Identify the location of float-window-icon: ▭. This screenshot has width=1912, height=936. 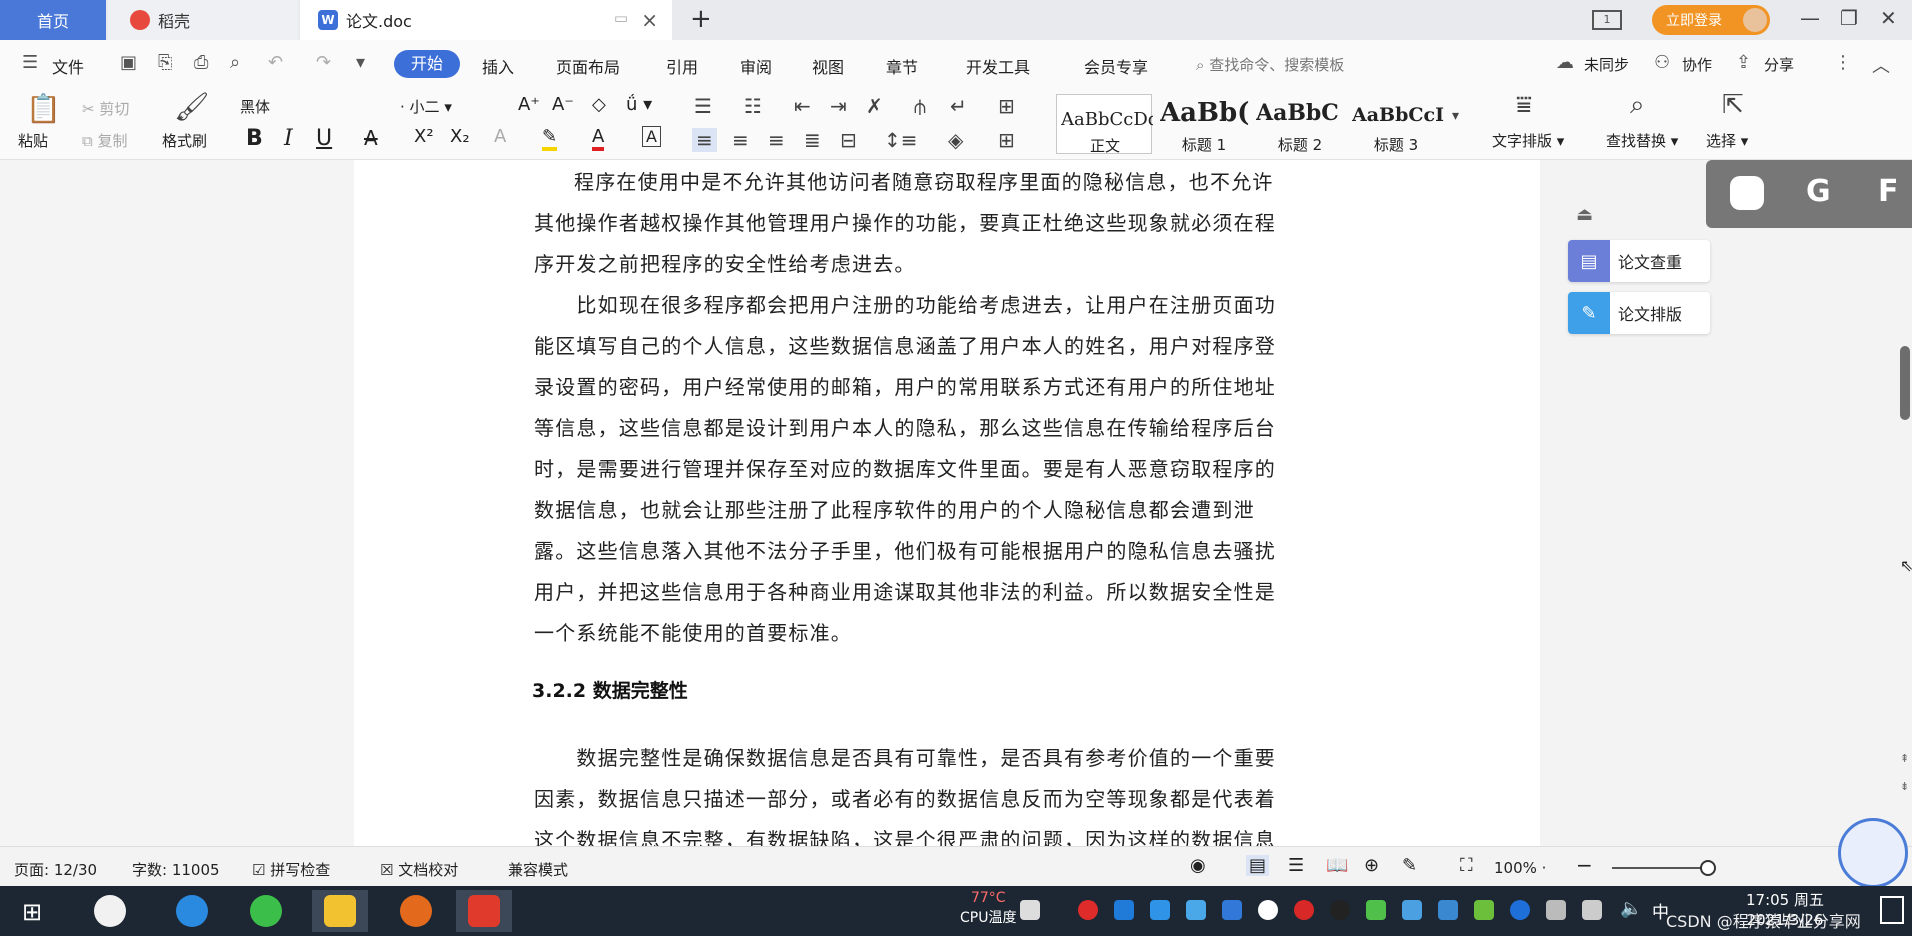
(621, 18).